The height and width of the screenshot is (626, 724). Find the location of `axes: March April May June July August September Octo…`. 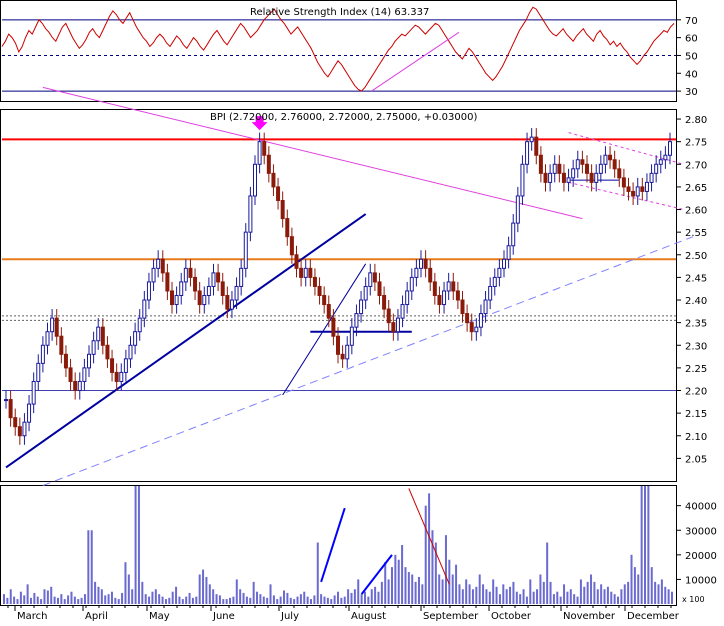

axes: March April May June July August September Octo… is located at coordinates (343, 613).